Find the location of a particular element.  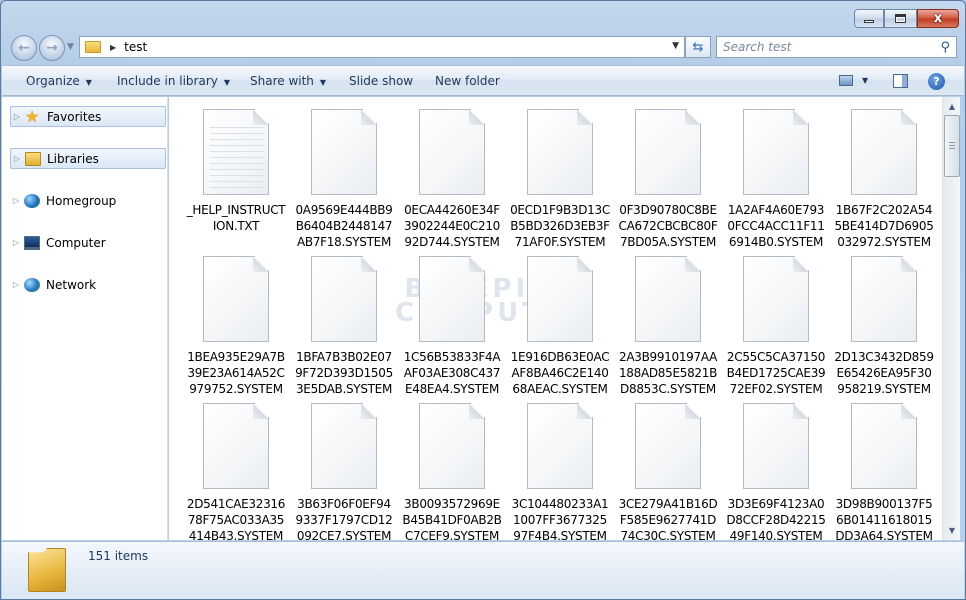

nav-item-network: ▷ Network is located at coordinates (88, 284).